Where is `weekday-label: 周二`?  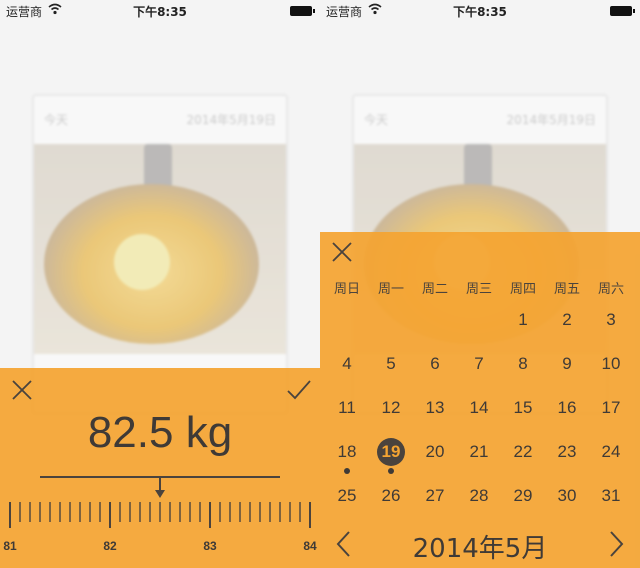
weekday-label: 周二 is located at coordinates (434, 289).